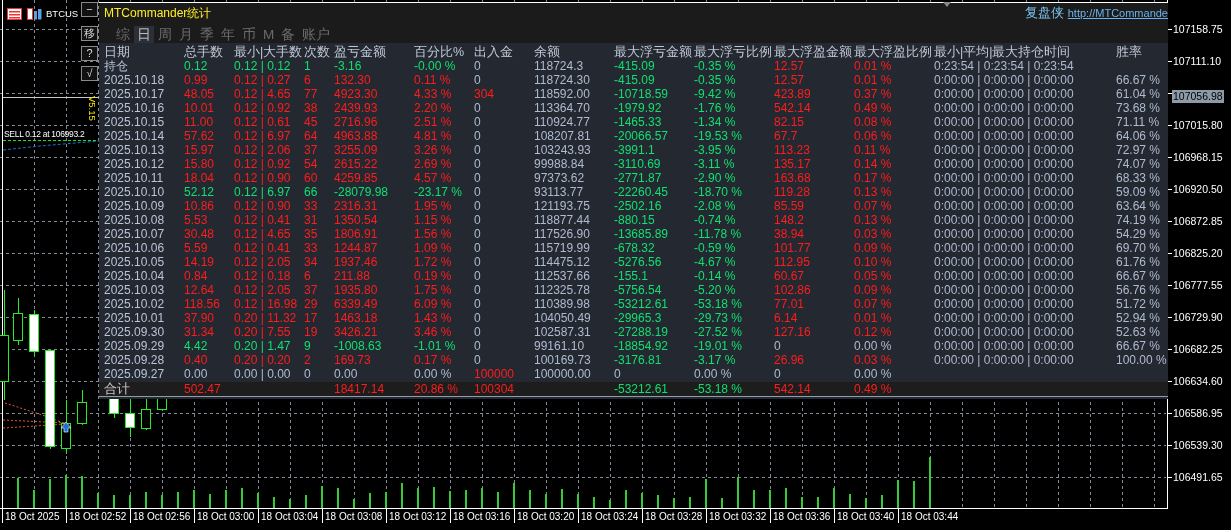 This screenshot has height=530, width=1231. What do you see at coordinates (734, 346) in the screenshot?
I see `table-cell: -19.01 %` at bounding box center [734, 346].